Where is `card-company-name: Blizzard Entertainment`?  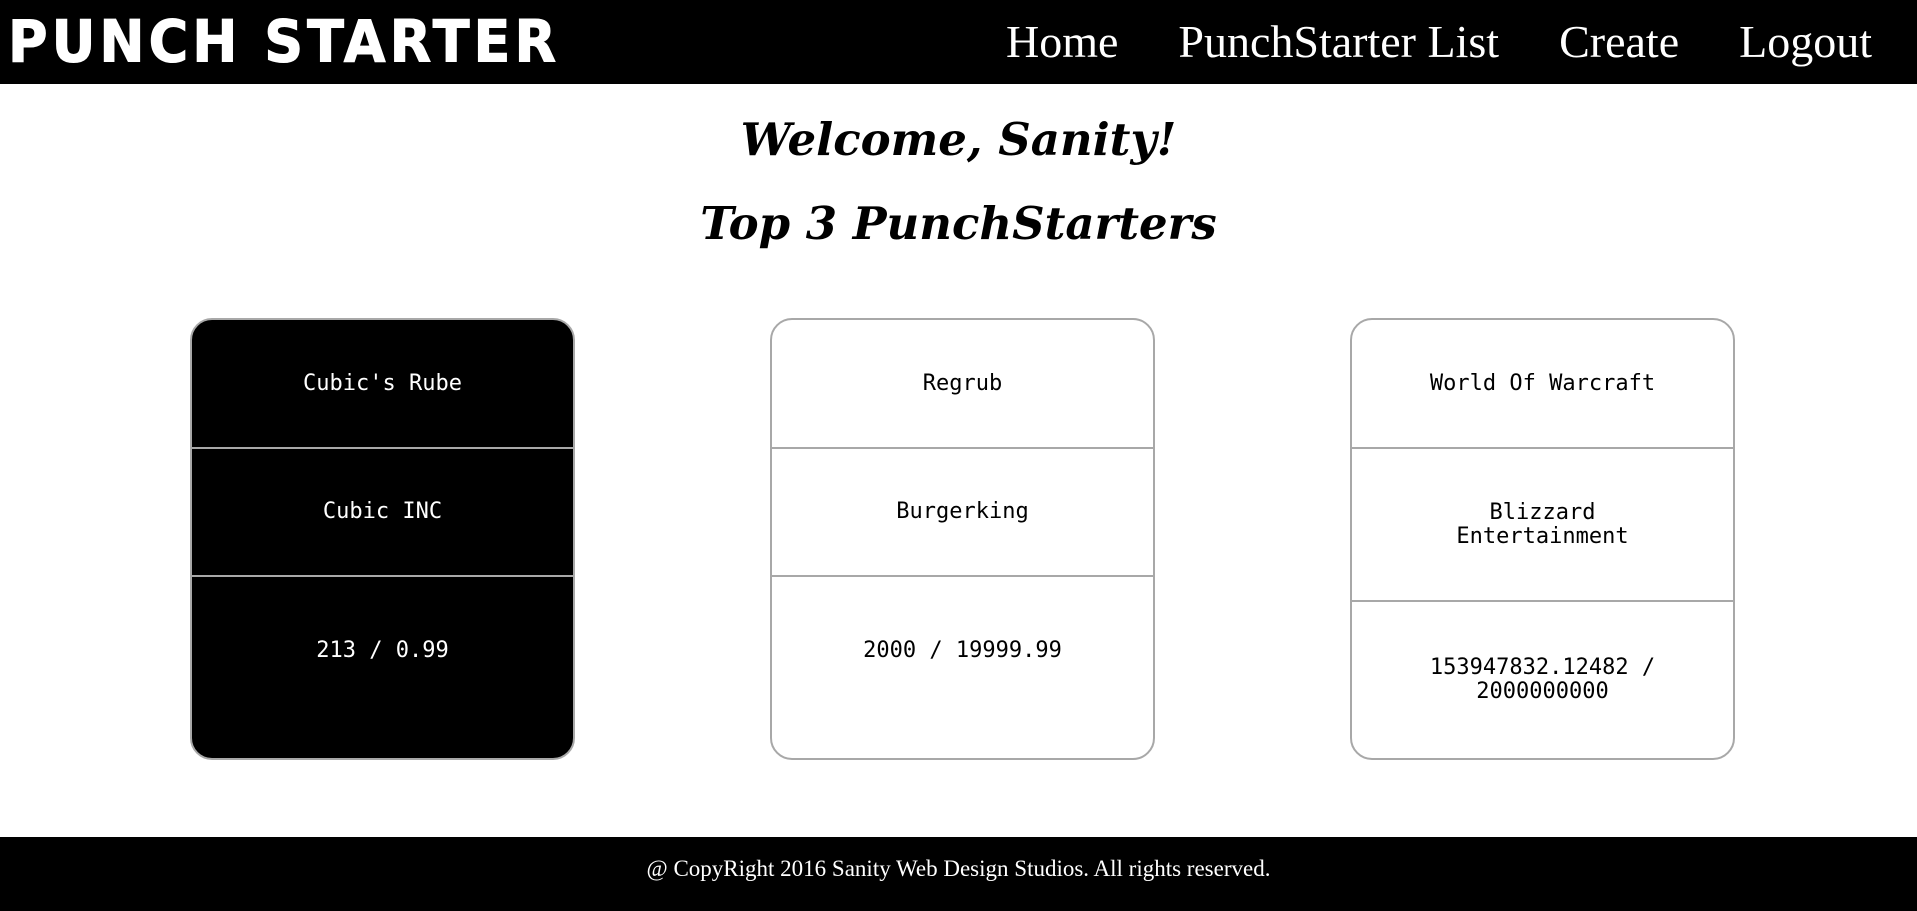 card-company-name: Blizzard Entertainment is located at coordinates (1542, 524).